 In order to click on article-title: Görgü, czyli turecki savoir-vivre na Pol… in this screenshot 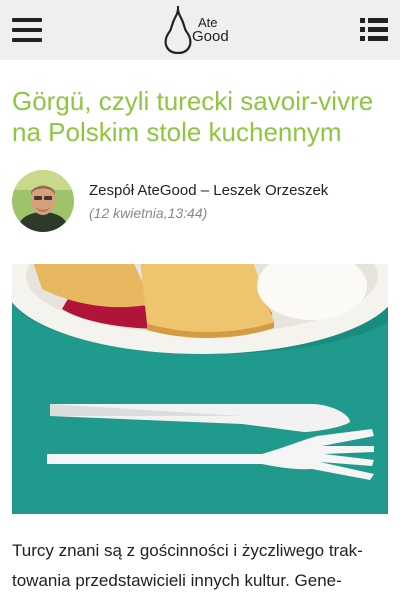, I will do `click(193, 116)`.